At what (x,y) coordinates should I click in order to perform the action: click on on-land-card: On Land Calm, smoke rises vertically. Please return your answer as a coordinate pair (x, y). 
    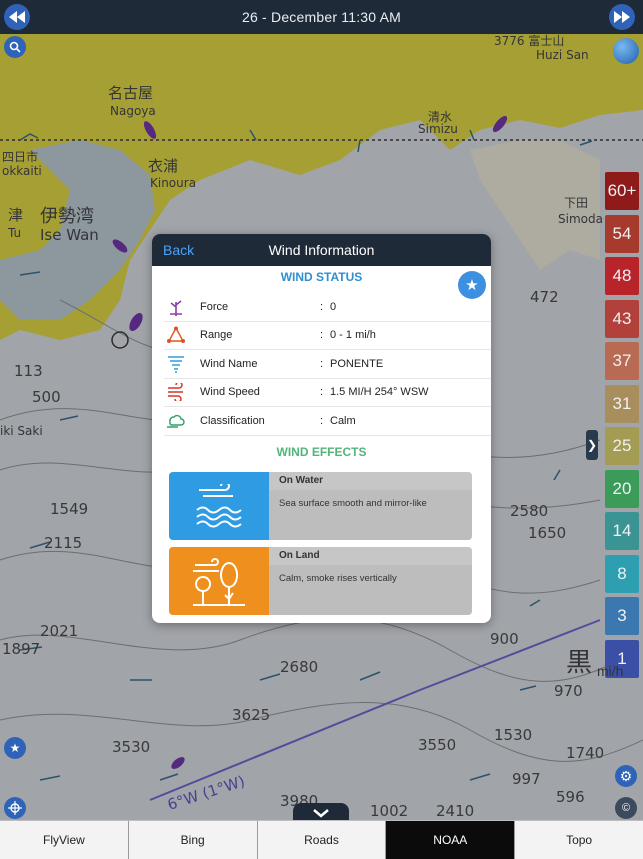
    Looking at the image, I should click on (320, 581).